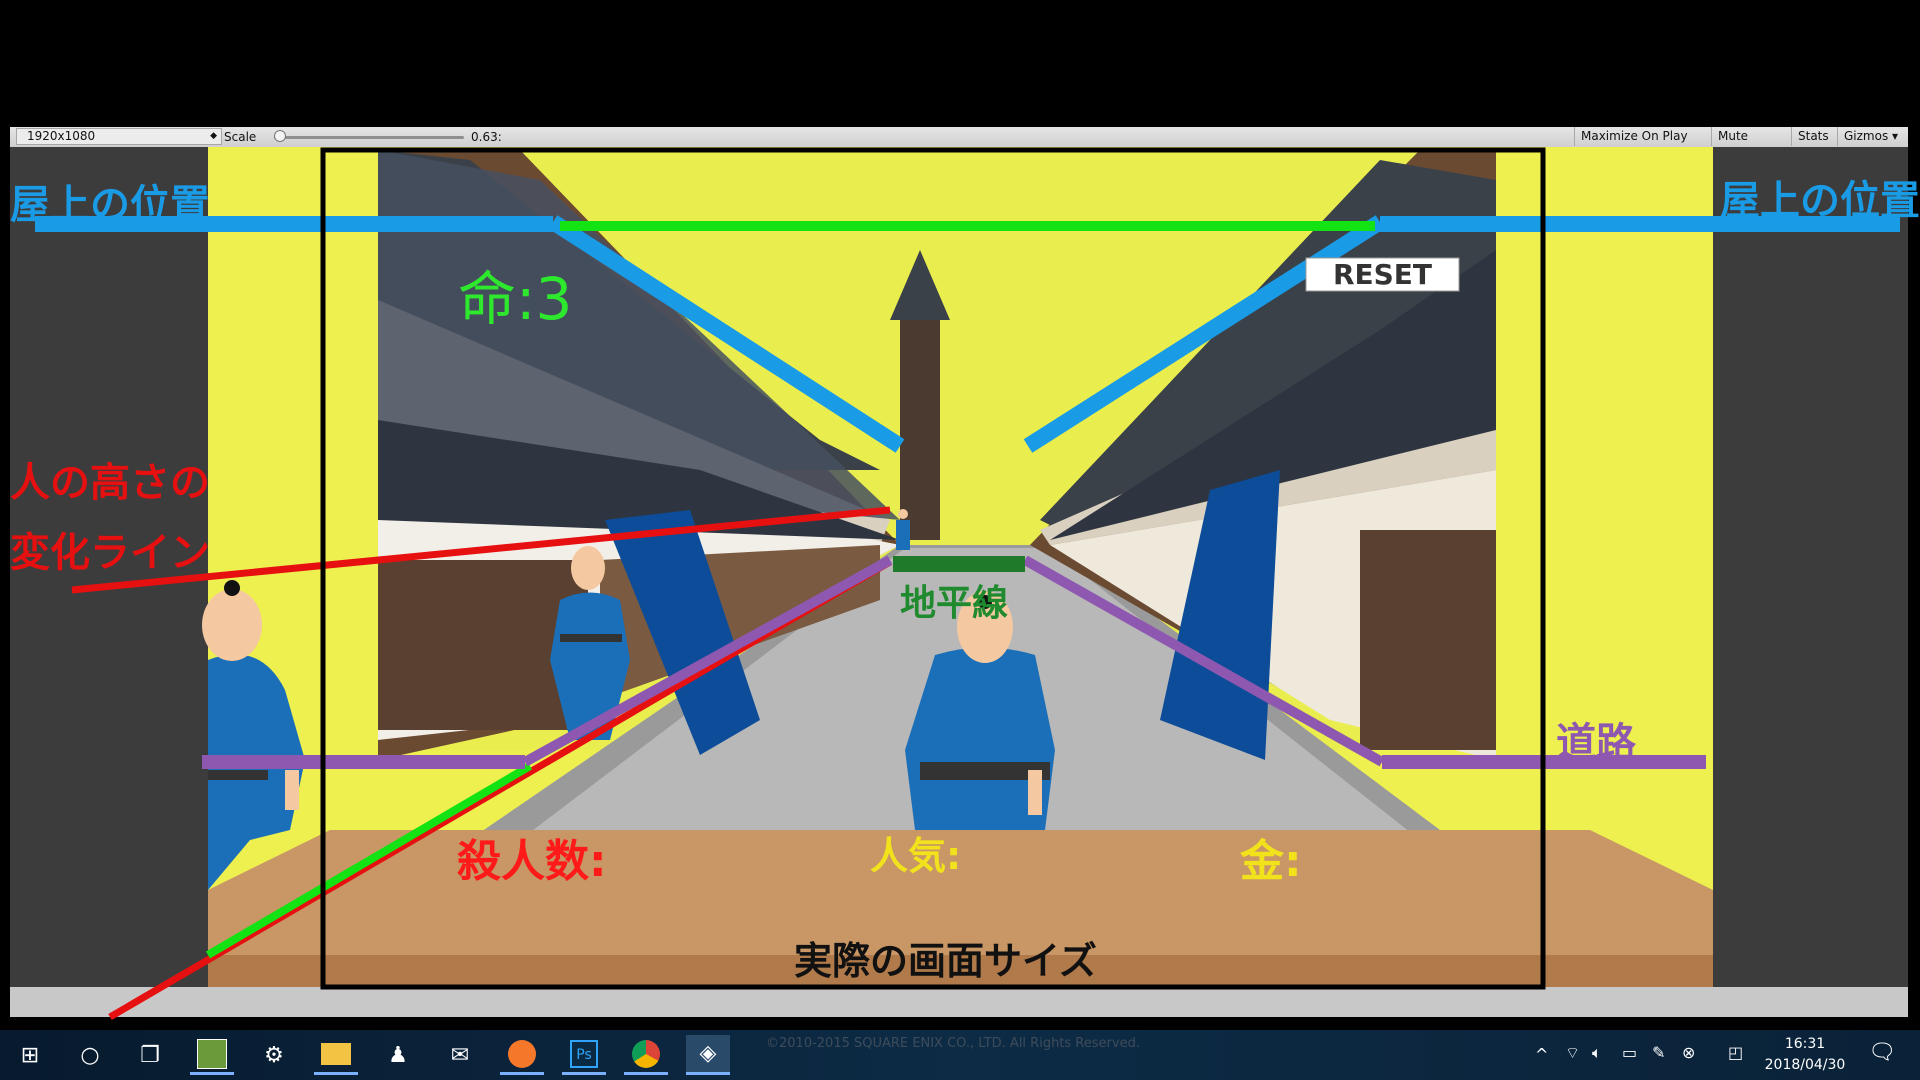  I want to click on photoshop-icon: Ps, so click(584, 1055).